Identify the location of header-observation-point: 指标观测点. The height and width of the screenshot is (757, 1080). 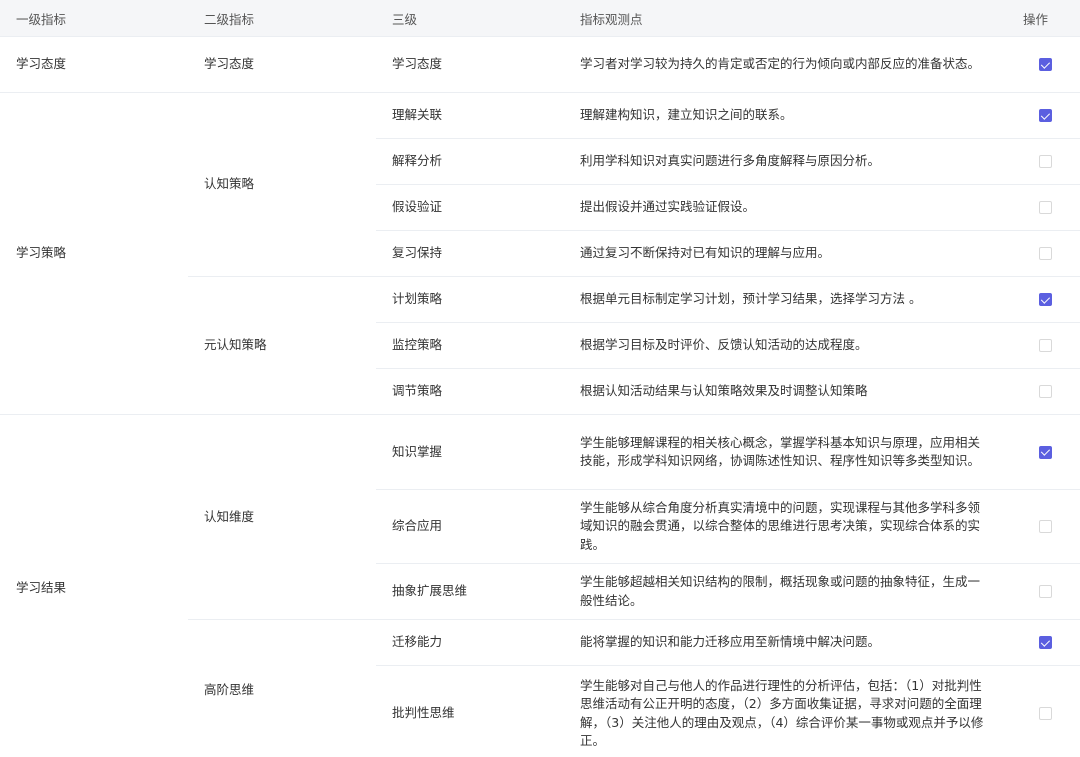
(787, 18).